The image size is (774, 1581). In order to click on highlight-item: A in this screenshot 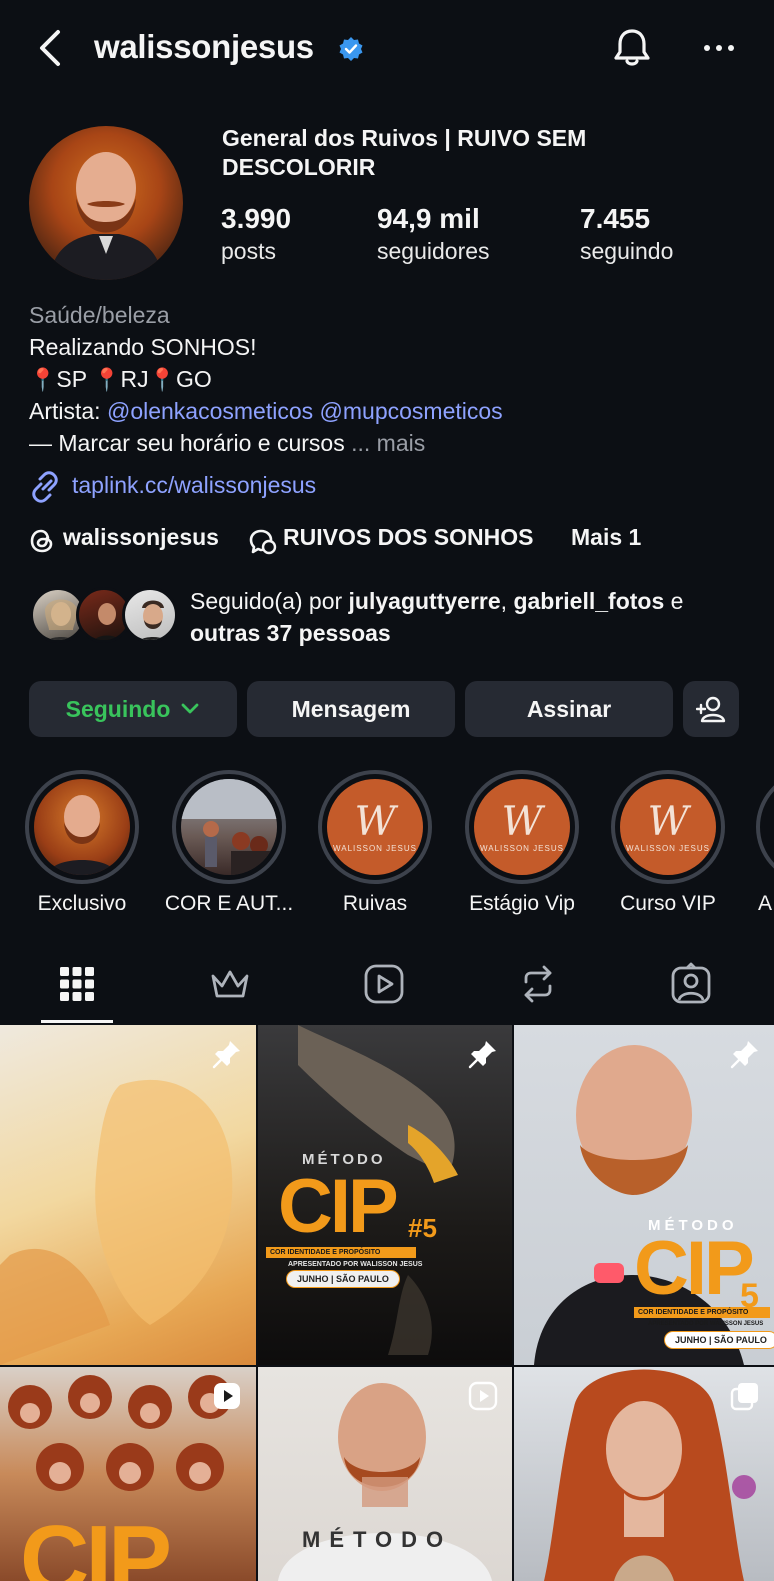, I will do `click(765, 850)`.